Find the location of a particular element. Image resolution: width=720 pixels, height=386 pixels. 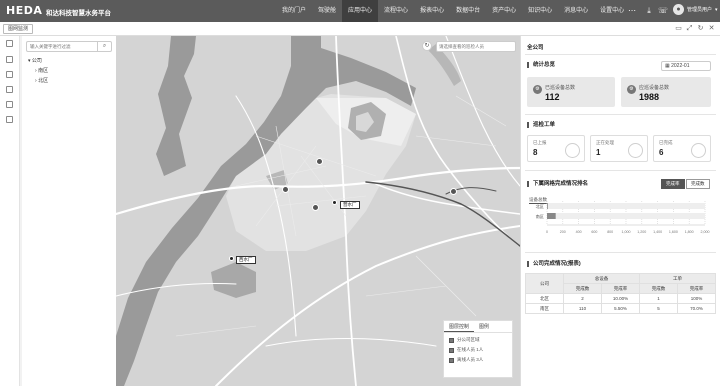

tree-node-north: › 北区 is located at coordinates (41, 80).